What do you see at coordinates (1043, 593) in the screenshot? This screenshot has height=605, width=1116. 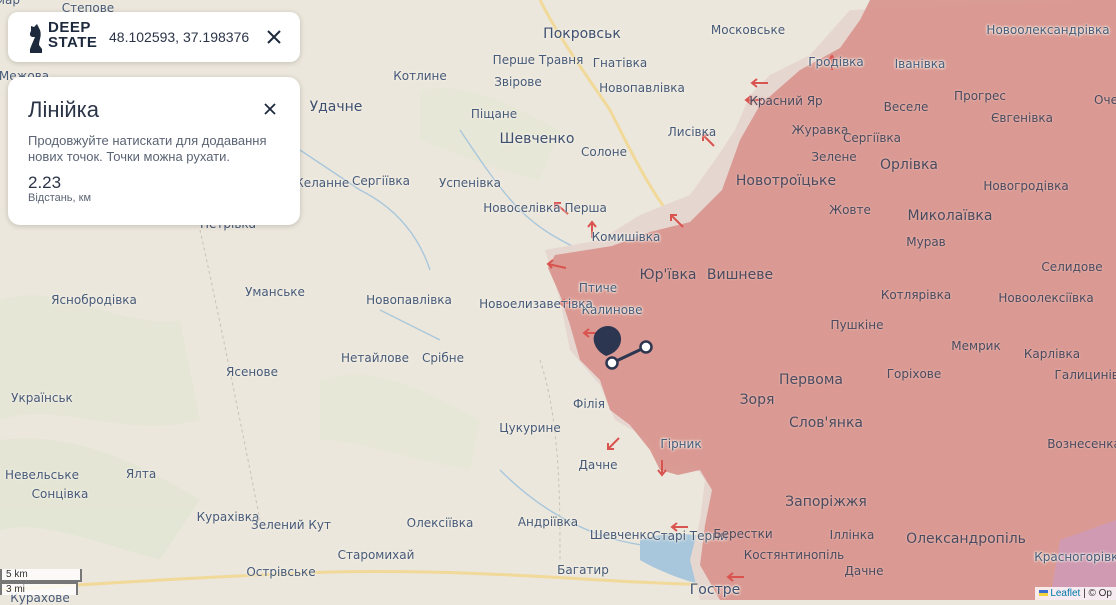 I see `flag-icon` at bounding box center [1043, 593].